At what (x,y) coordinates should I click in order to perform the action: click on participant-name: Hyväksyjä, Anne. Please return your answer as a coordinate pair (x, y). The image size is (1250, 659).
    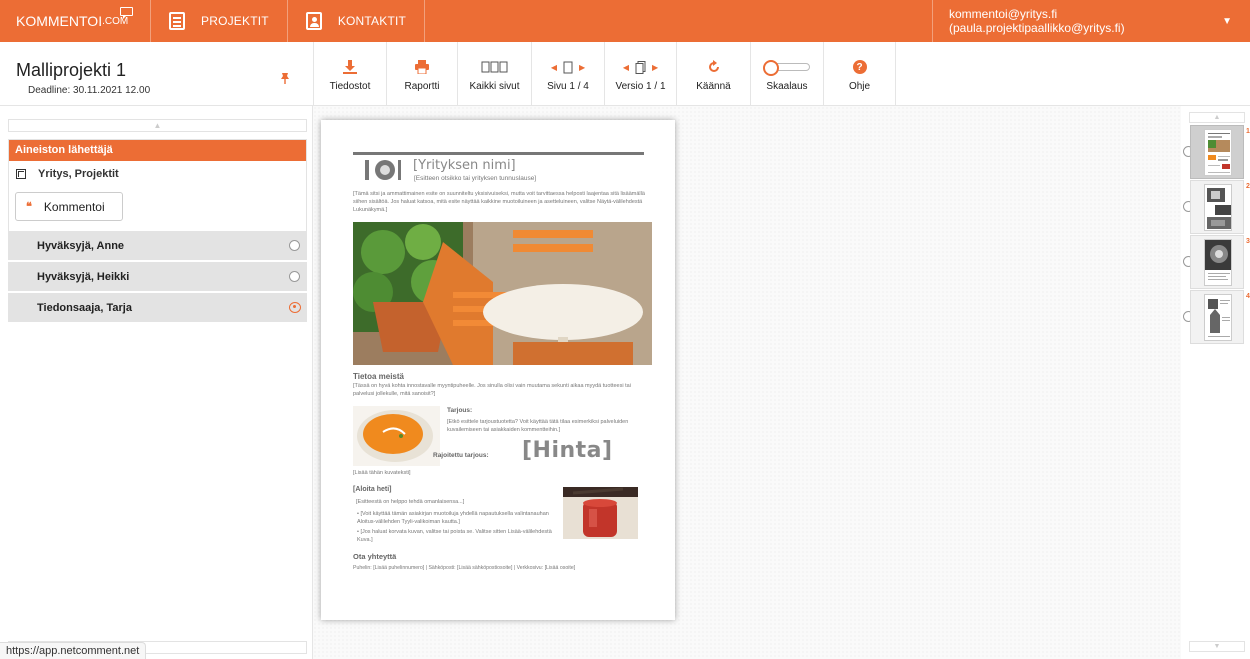
    Looking at the image, I should click on (81, 245).